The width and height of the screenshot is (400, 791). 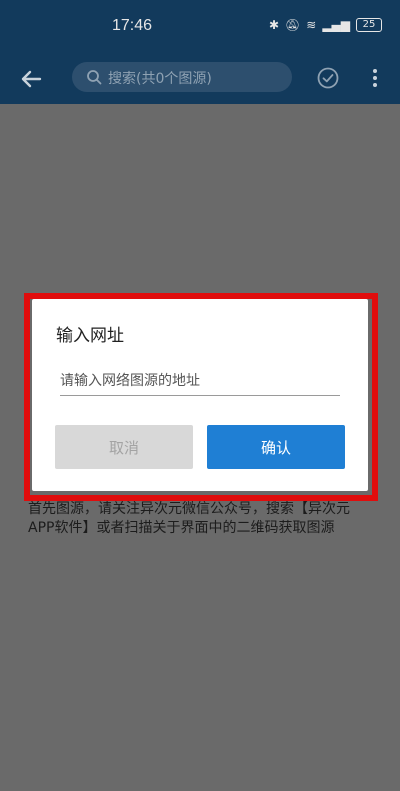 What do you see at coordinates (132, 25) in the screenshot?
I see `status-time: 17:46` at bounding box center [132, 25].